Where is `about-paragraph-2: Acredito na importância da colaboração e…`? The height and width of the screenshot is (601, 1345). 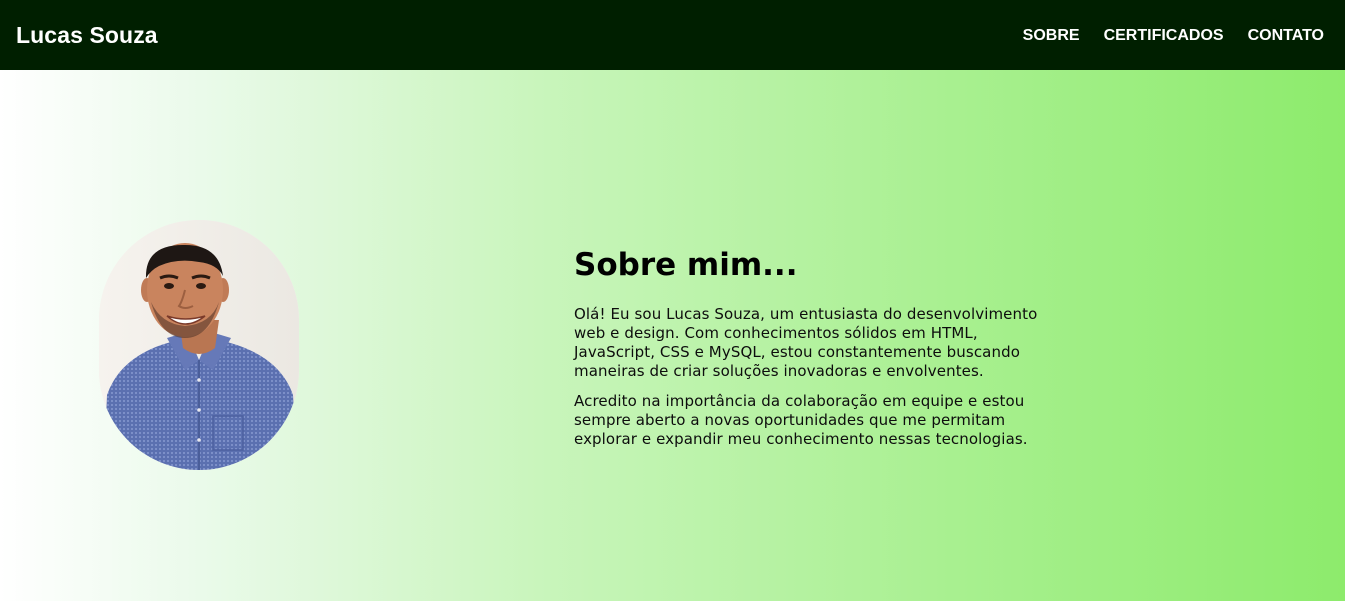
about-paragraph-2: Acredito na importância da colaboração e… is located at coordinates (801, 420).